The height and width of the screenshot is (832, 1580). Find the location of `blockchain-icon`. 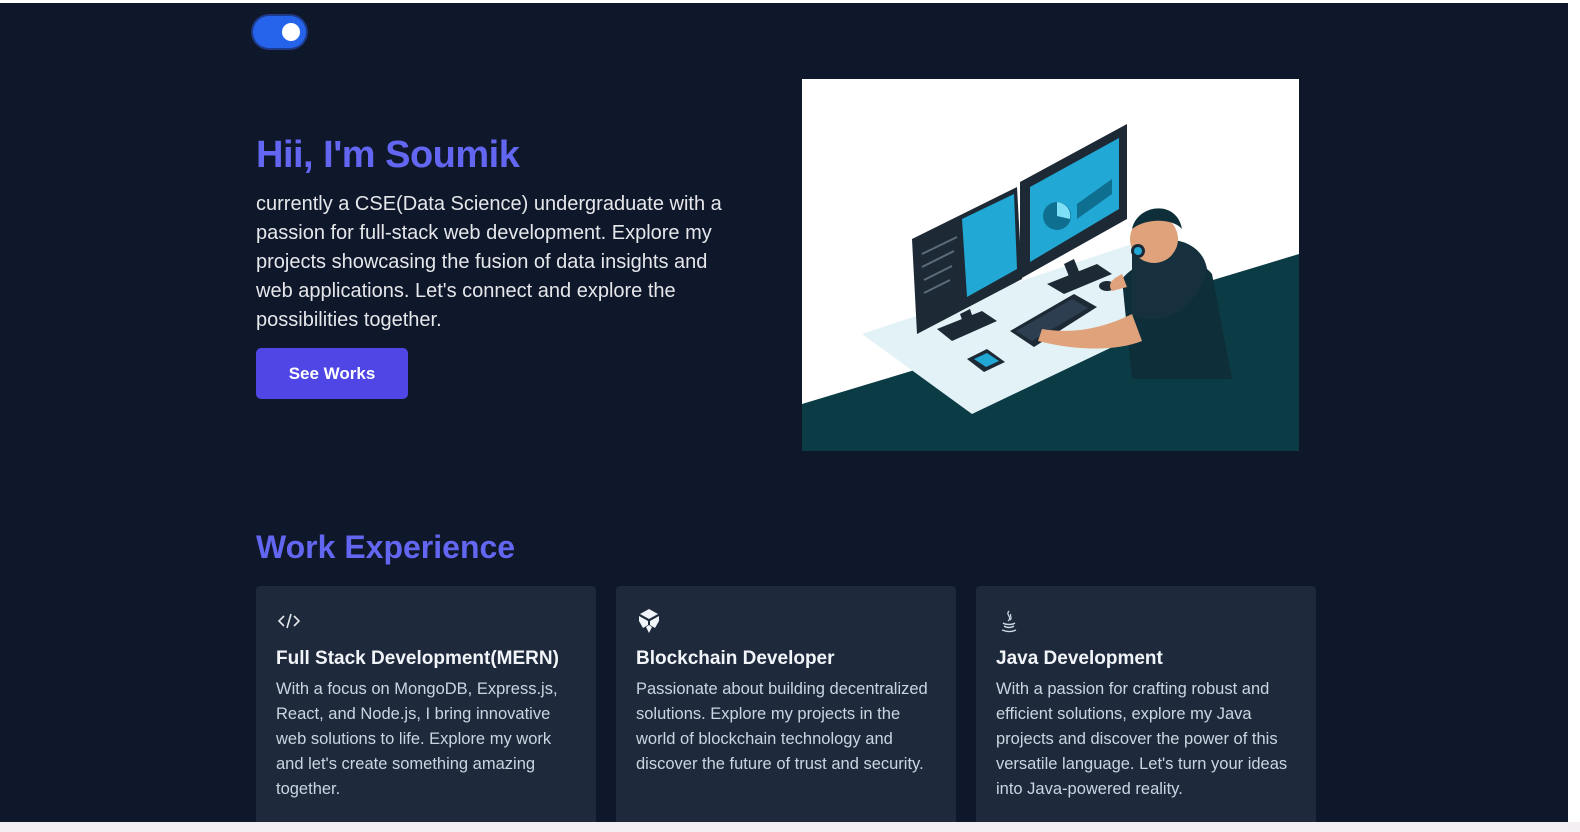

blockchain-icon is located at coordinates (649, 621).